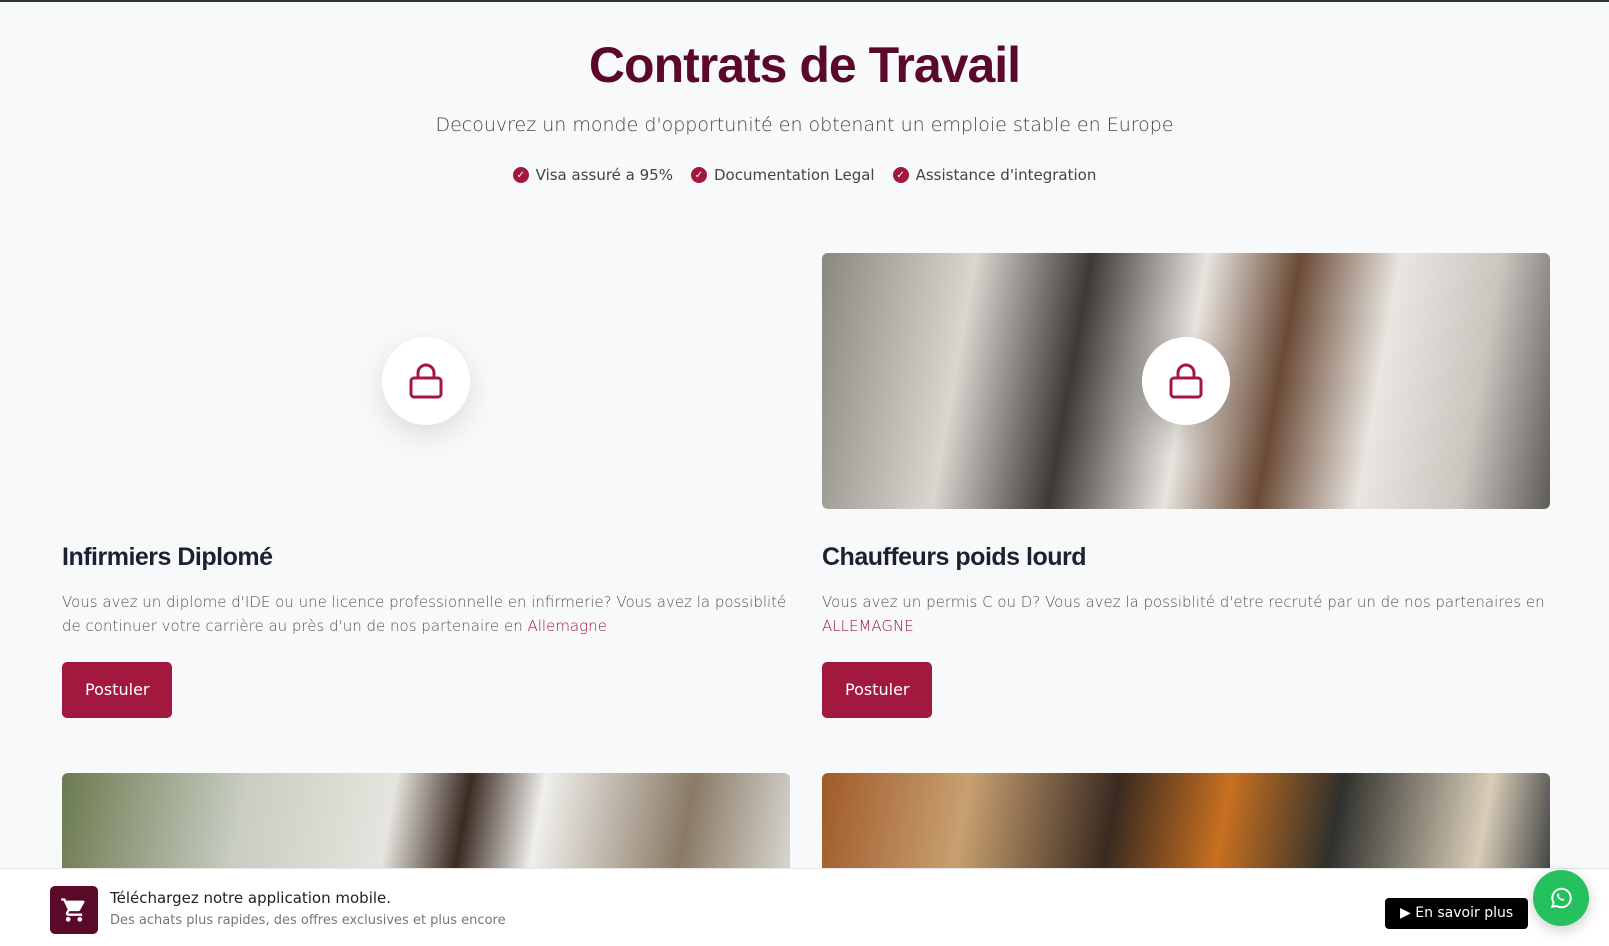  What do you see at coordinates (1464, 913) in the screenshot?
I see `learn-more-label: En savoir plus` at bounding box center [1464, 913].